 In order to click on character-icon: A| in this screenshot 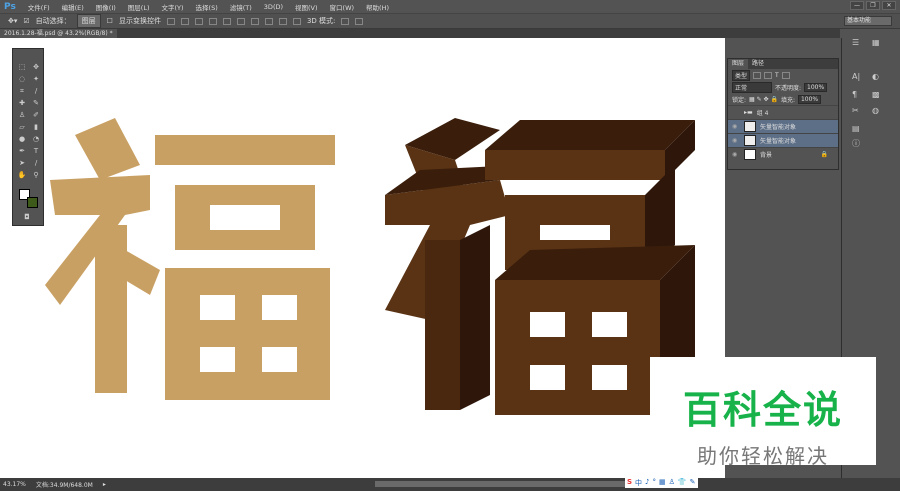, I will do `click(856, 76)`.